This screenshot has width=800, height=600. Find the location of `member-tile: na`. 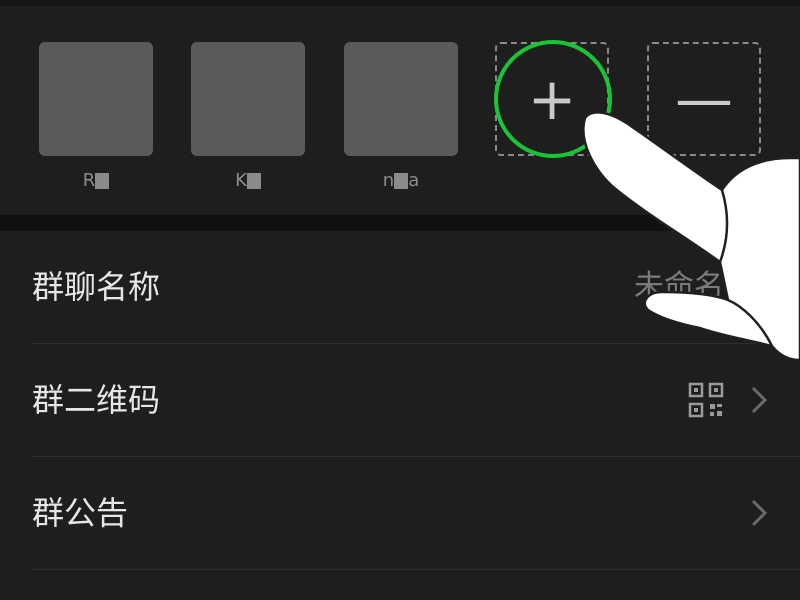

member-tile: na is located at coordinates (401, 117).